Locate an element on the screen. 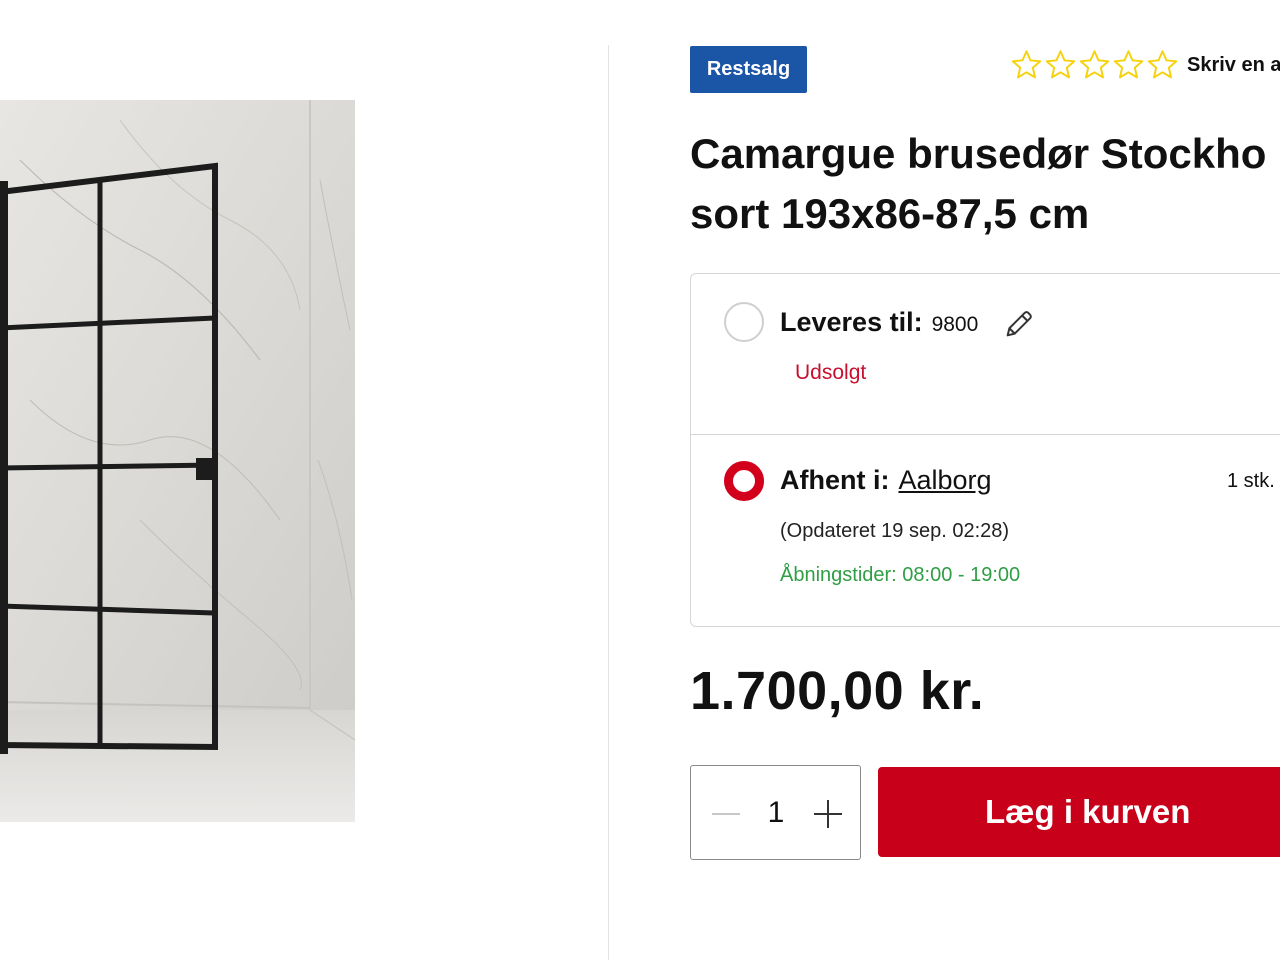 Image resolution: width=1280 pixels, height=960 pixels. quantity-input is located at coordinates (776, 812).